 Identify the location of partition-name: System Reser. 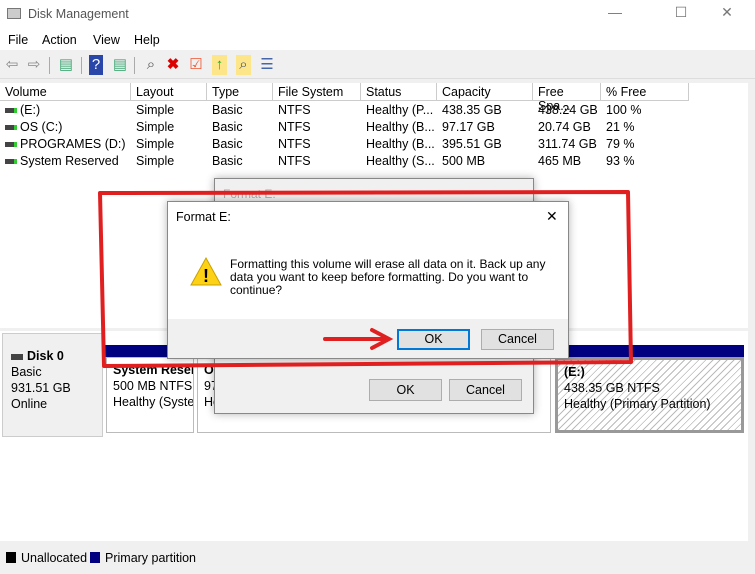
(153, 370).